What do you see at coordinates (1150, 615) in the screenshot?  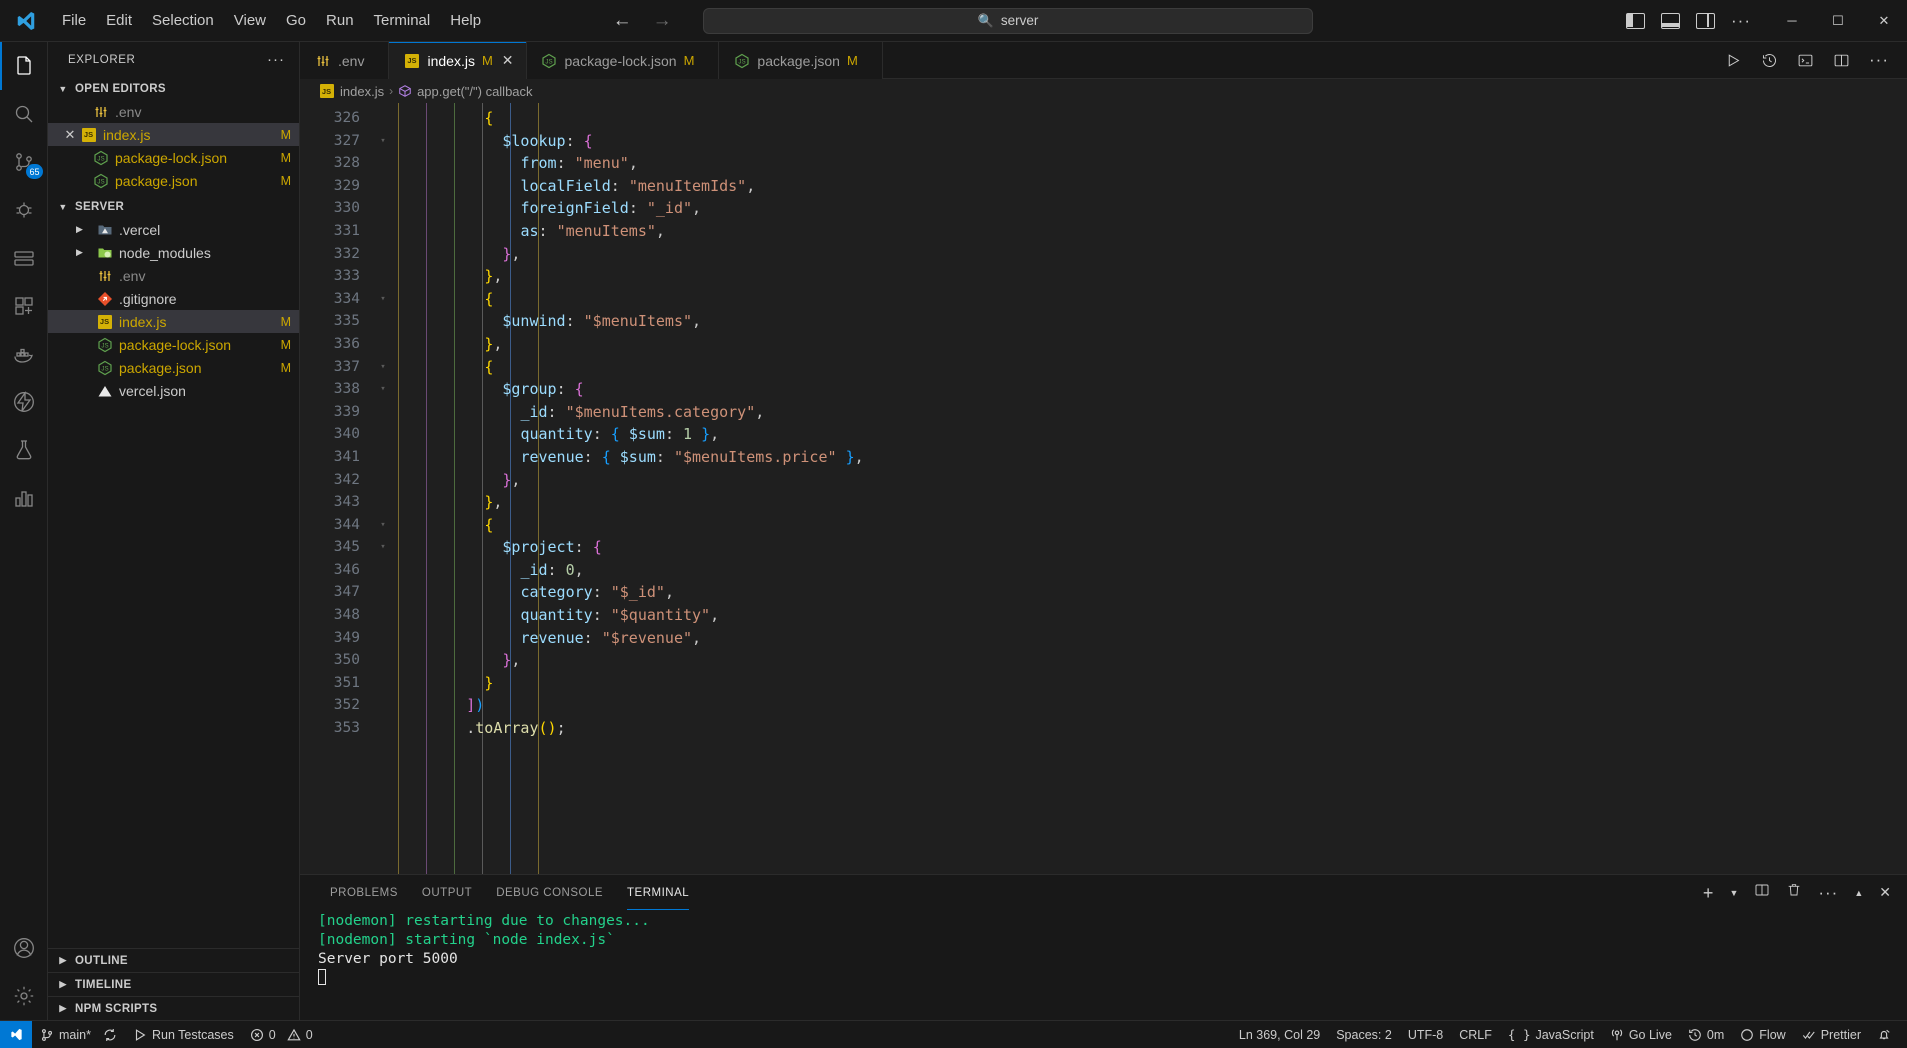 I see `code-line: quantity: "$quantity",` at bounding box center [1150, 615].